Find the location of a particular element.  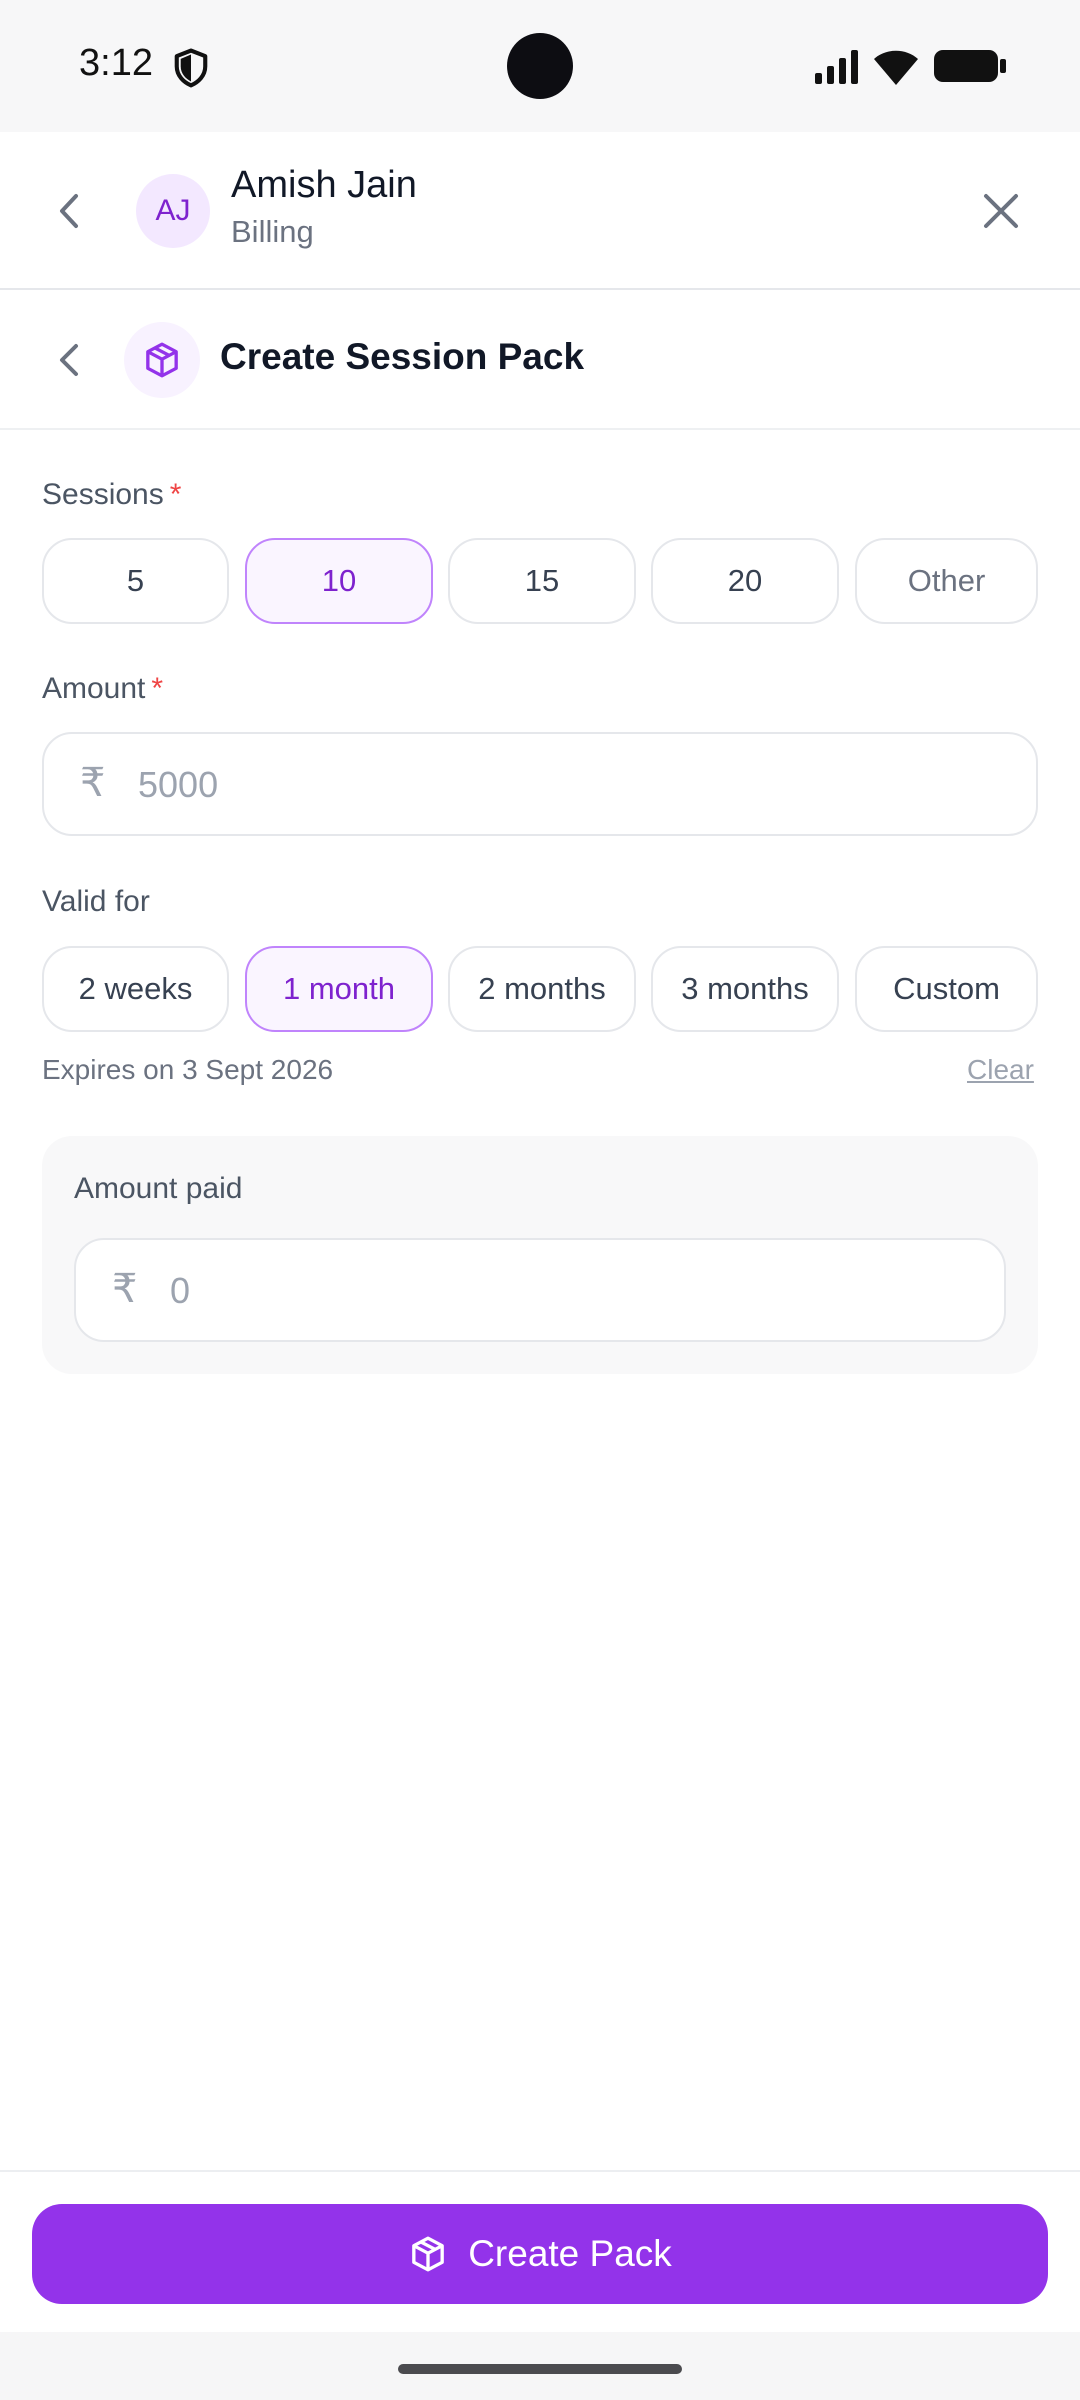

amount-paid-label: Amount paid is located at coordinates (158, 1188).